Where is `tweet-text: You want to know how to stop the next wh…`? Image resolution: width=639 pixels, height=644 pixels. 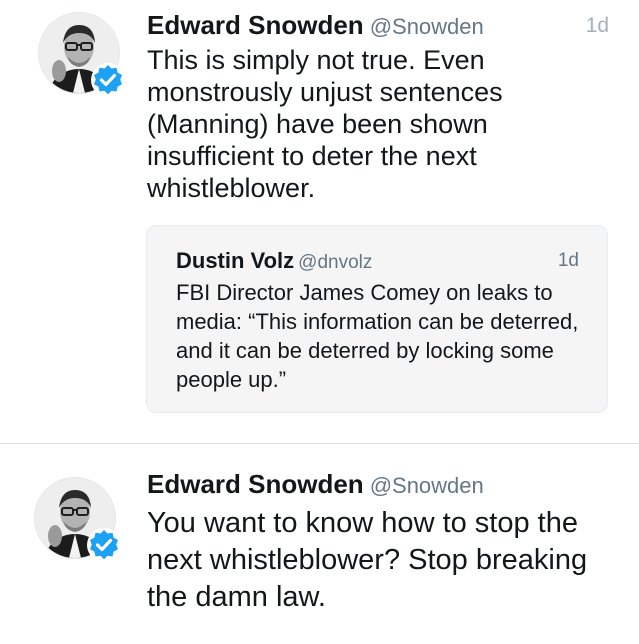
tweet-text: You want to know how to stop the next wh… is located at coordinates (367, 560).